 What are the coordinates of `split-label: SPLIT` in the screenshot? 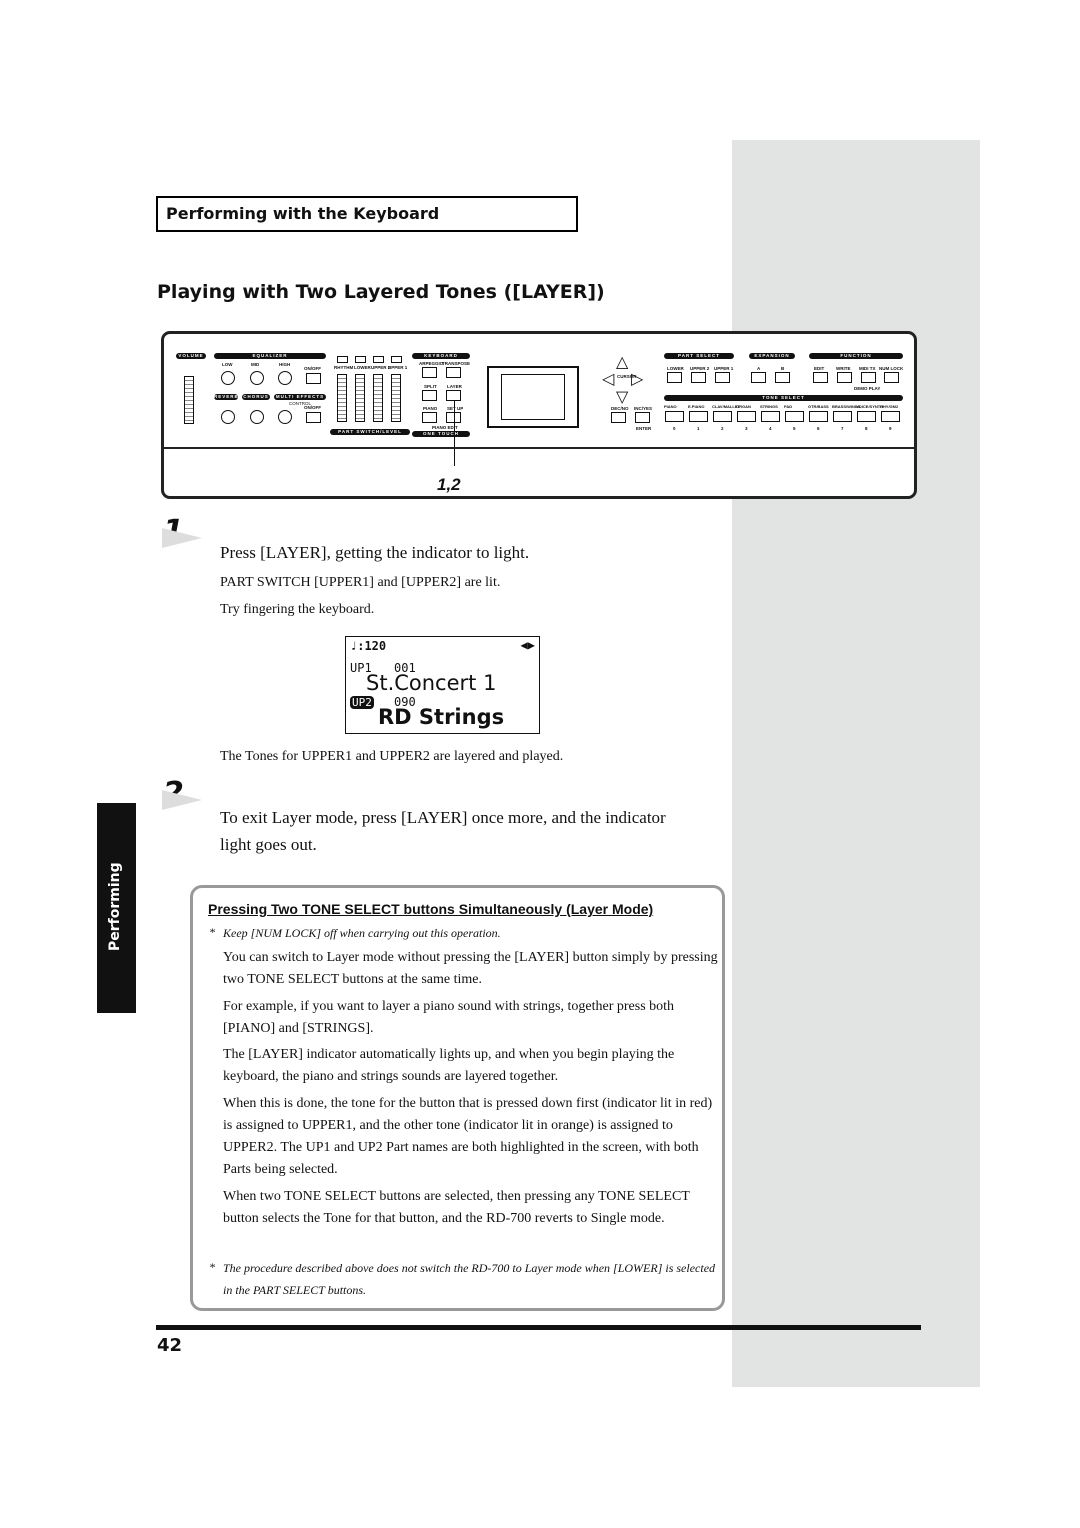 It's located at (430, 386).